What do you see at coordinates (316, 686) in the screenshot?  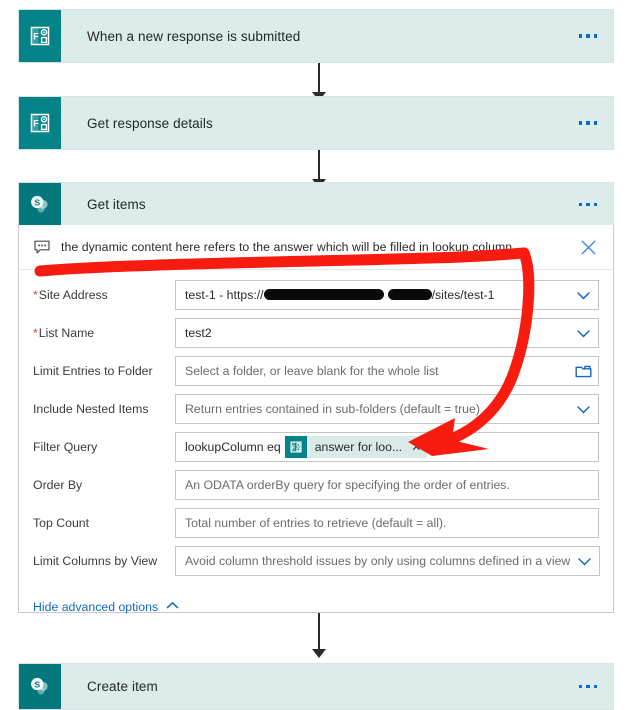 I see `flow-step-card-create-item: S Create item` at bounding box center [316, 686].